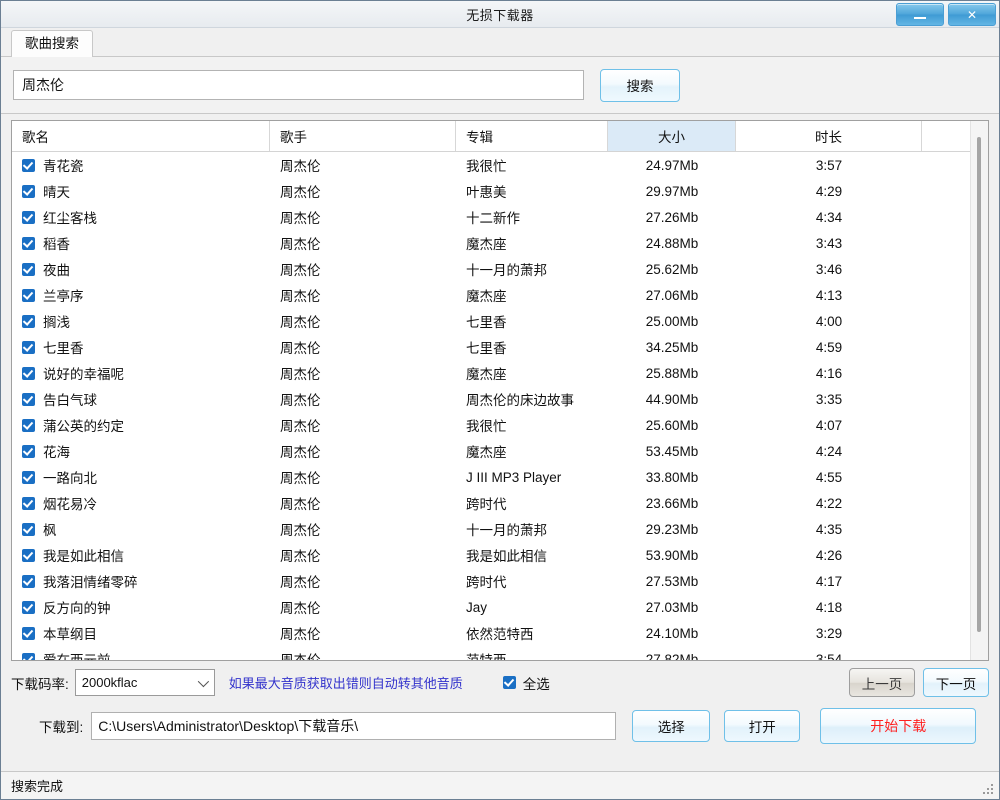 This screenshot has height=800, width=1000. What do you see at coordinates (672, 269) in the screenshot?
I see `cell-size: 25.62Mb` at bounding box center [672, 269].